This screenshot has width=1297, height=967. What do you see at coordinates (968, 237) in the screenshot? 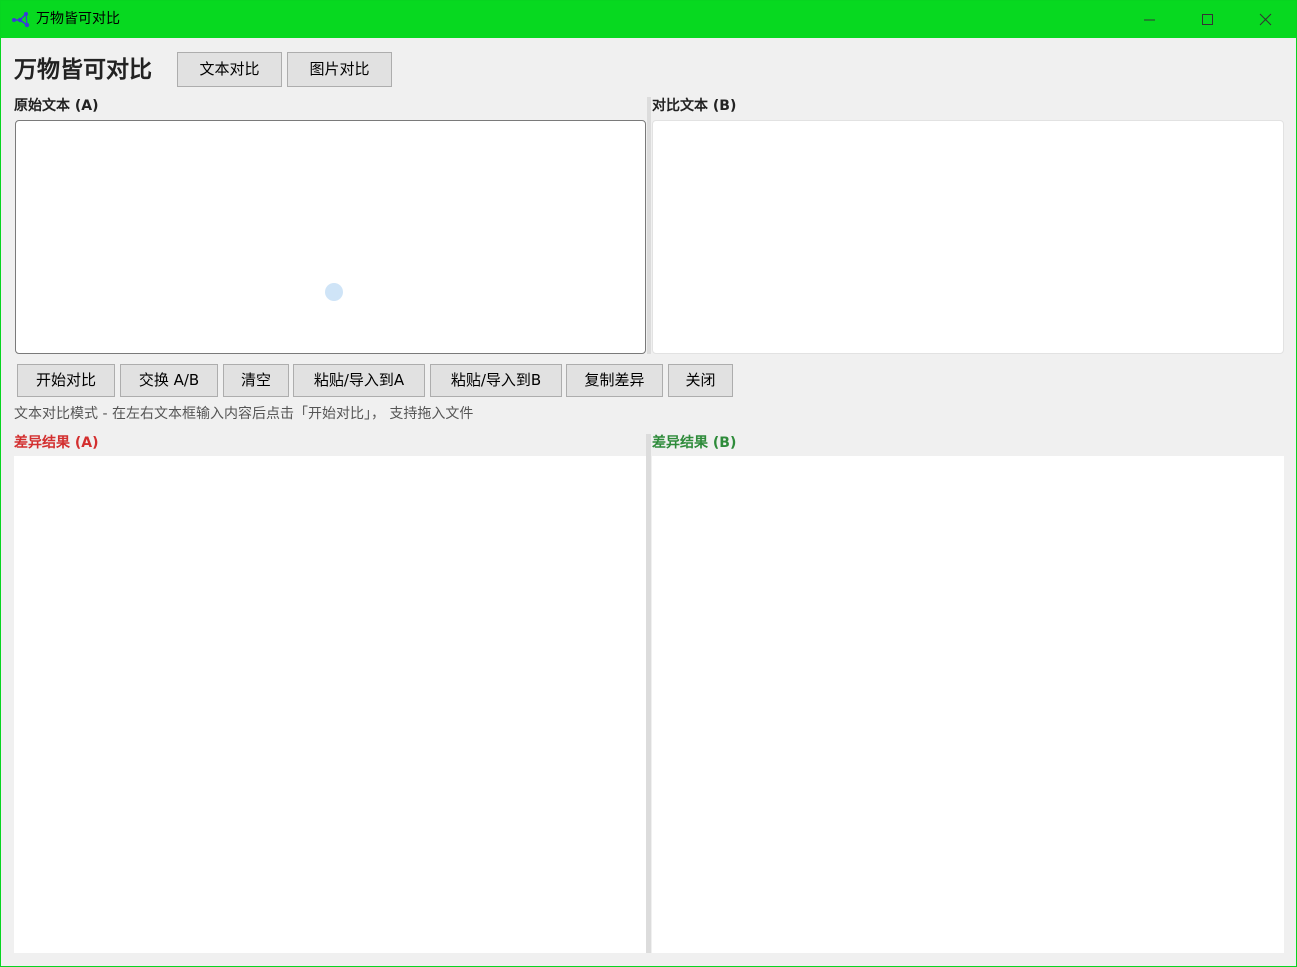
I see `compare-text-input` at bounding box center [968, 237].